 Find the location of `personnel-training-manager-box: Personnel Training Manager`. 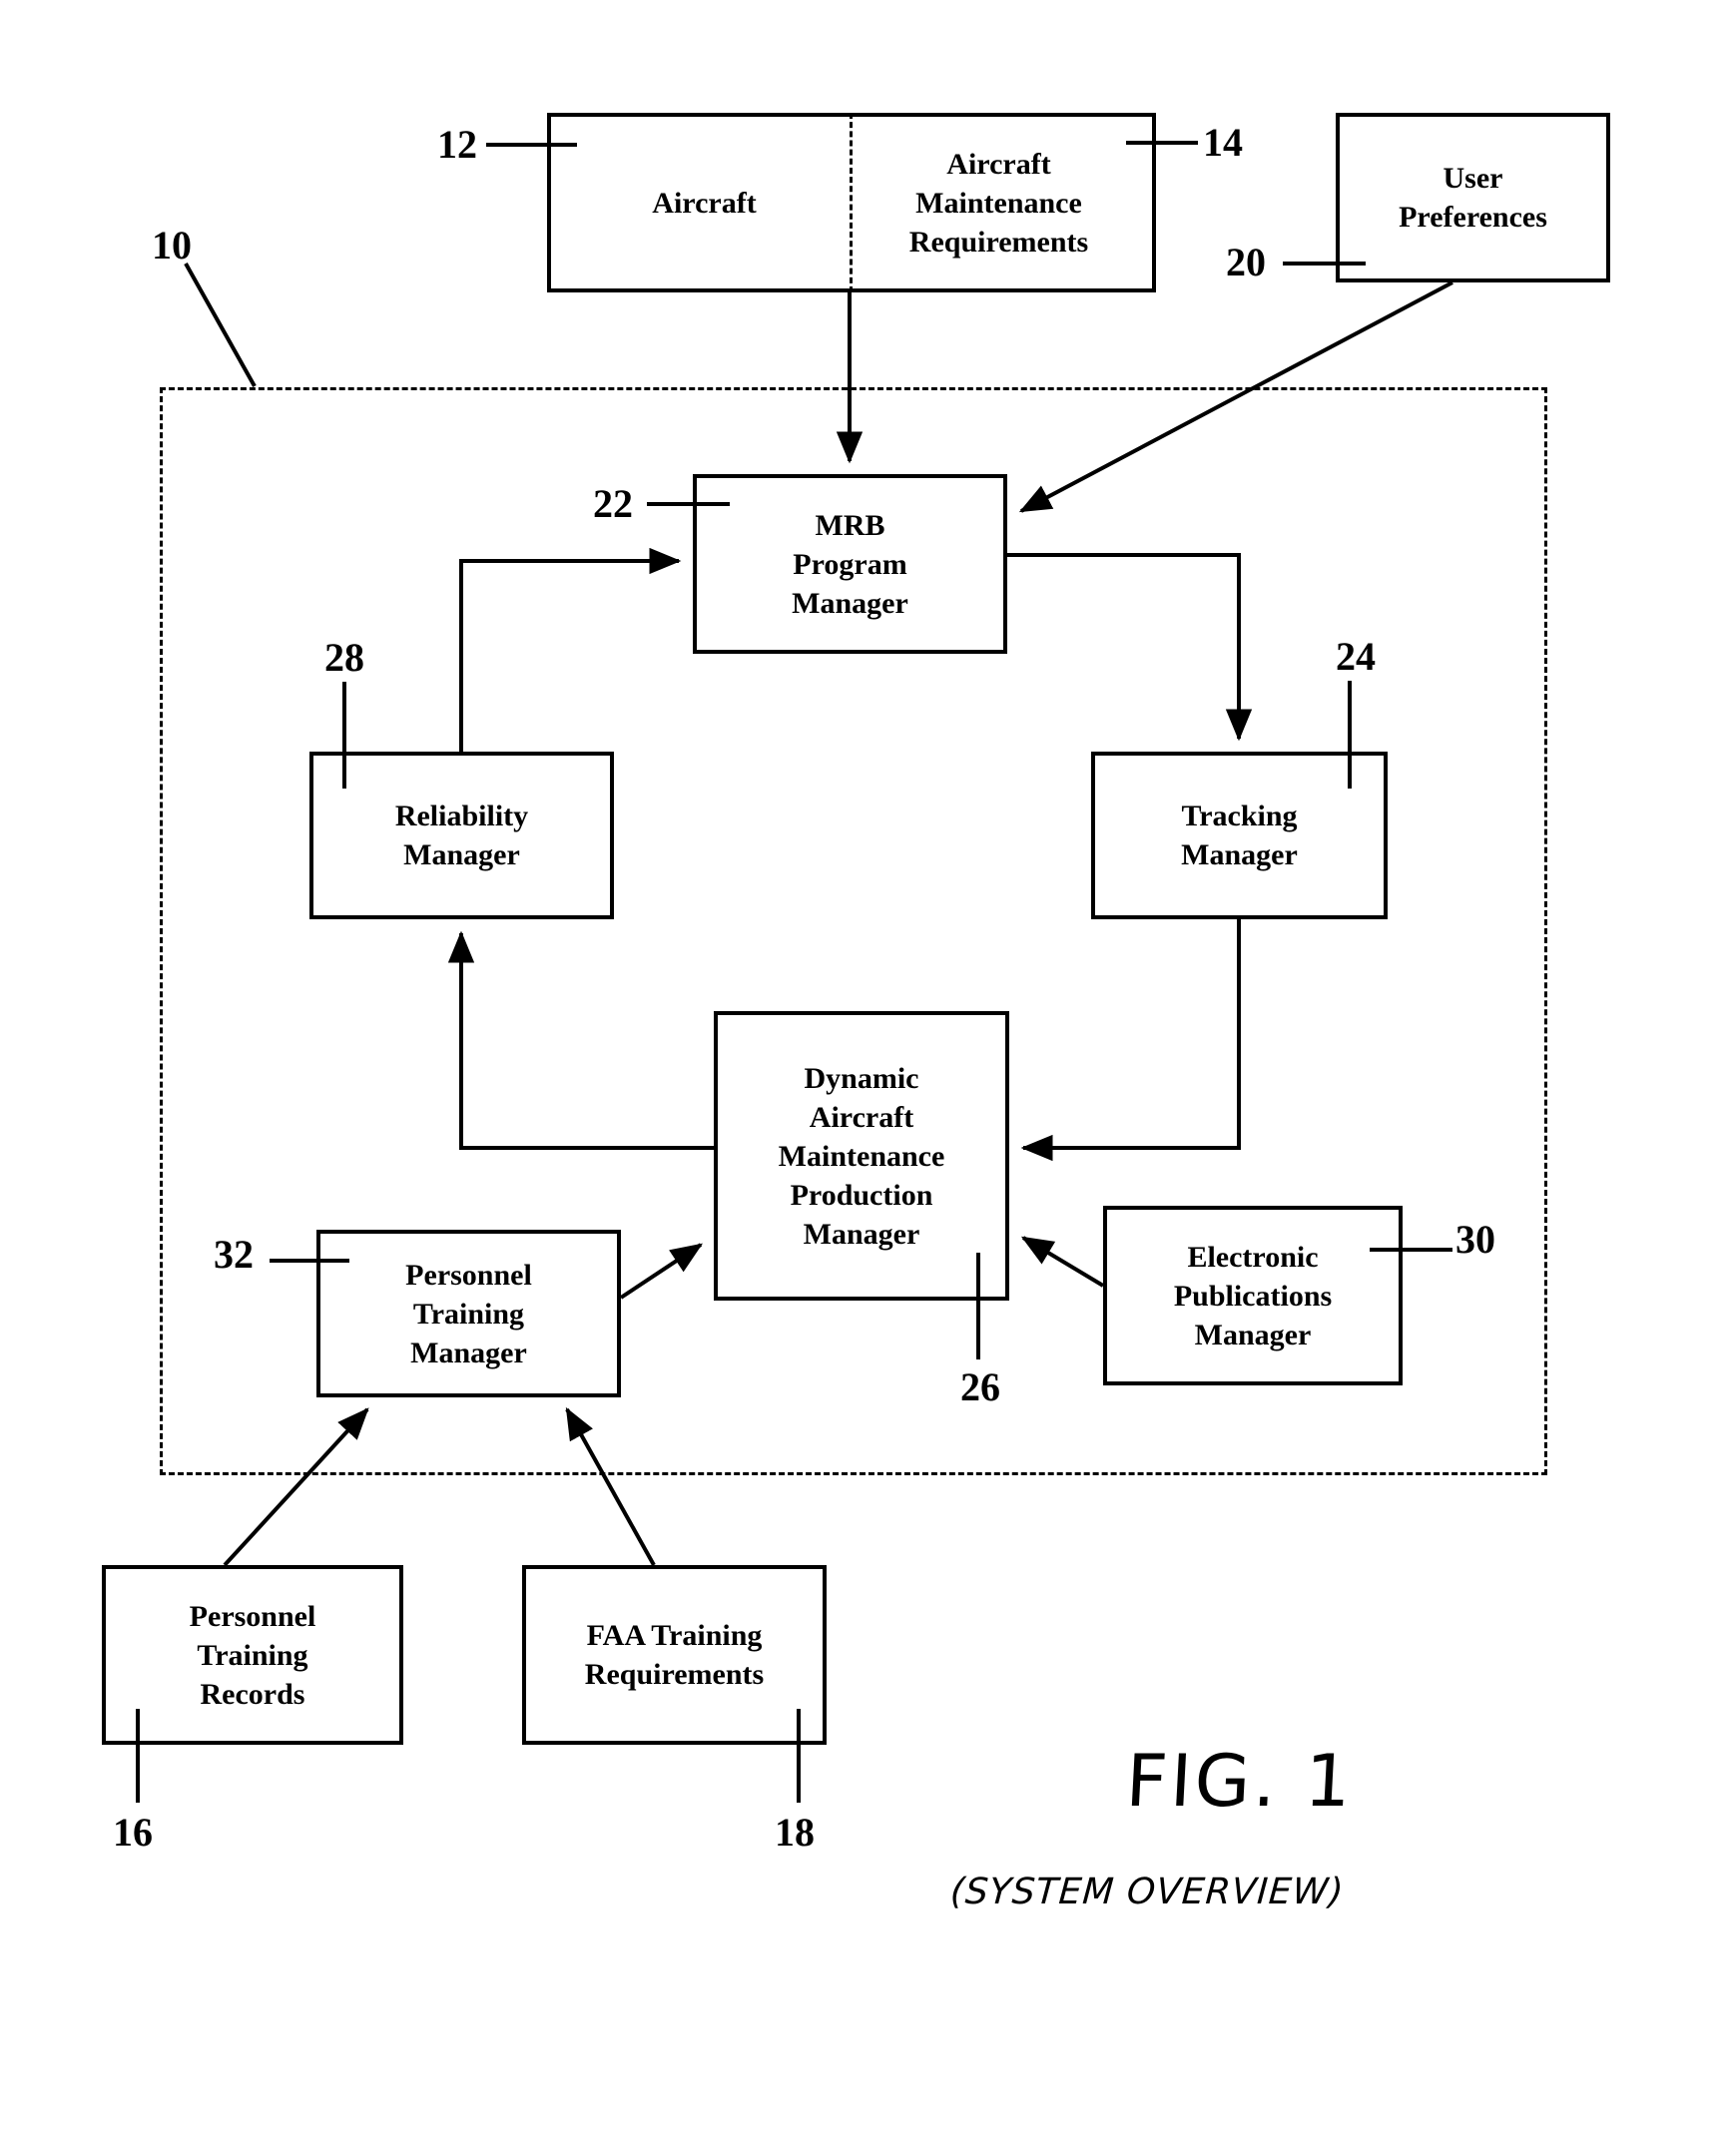

personnel-training-manager-box: Personnel Training Manager is located at coordinates (468, 1313).